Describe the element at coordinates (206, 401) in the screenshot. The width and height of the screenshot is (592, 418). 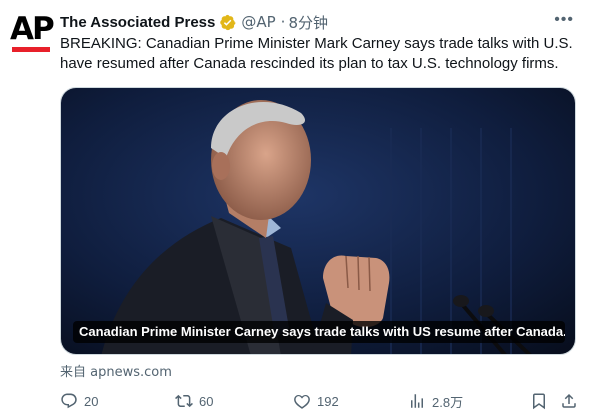
I see `repost-count: 60` at that location.